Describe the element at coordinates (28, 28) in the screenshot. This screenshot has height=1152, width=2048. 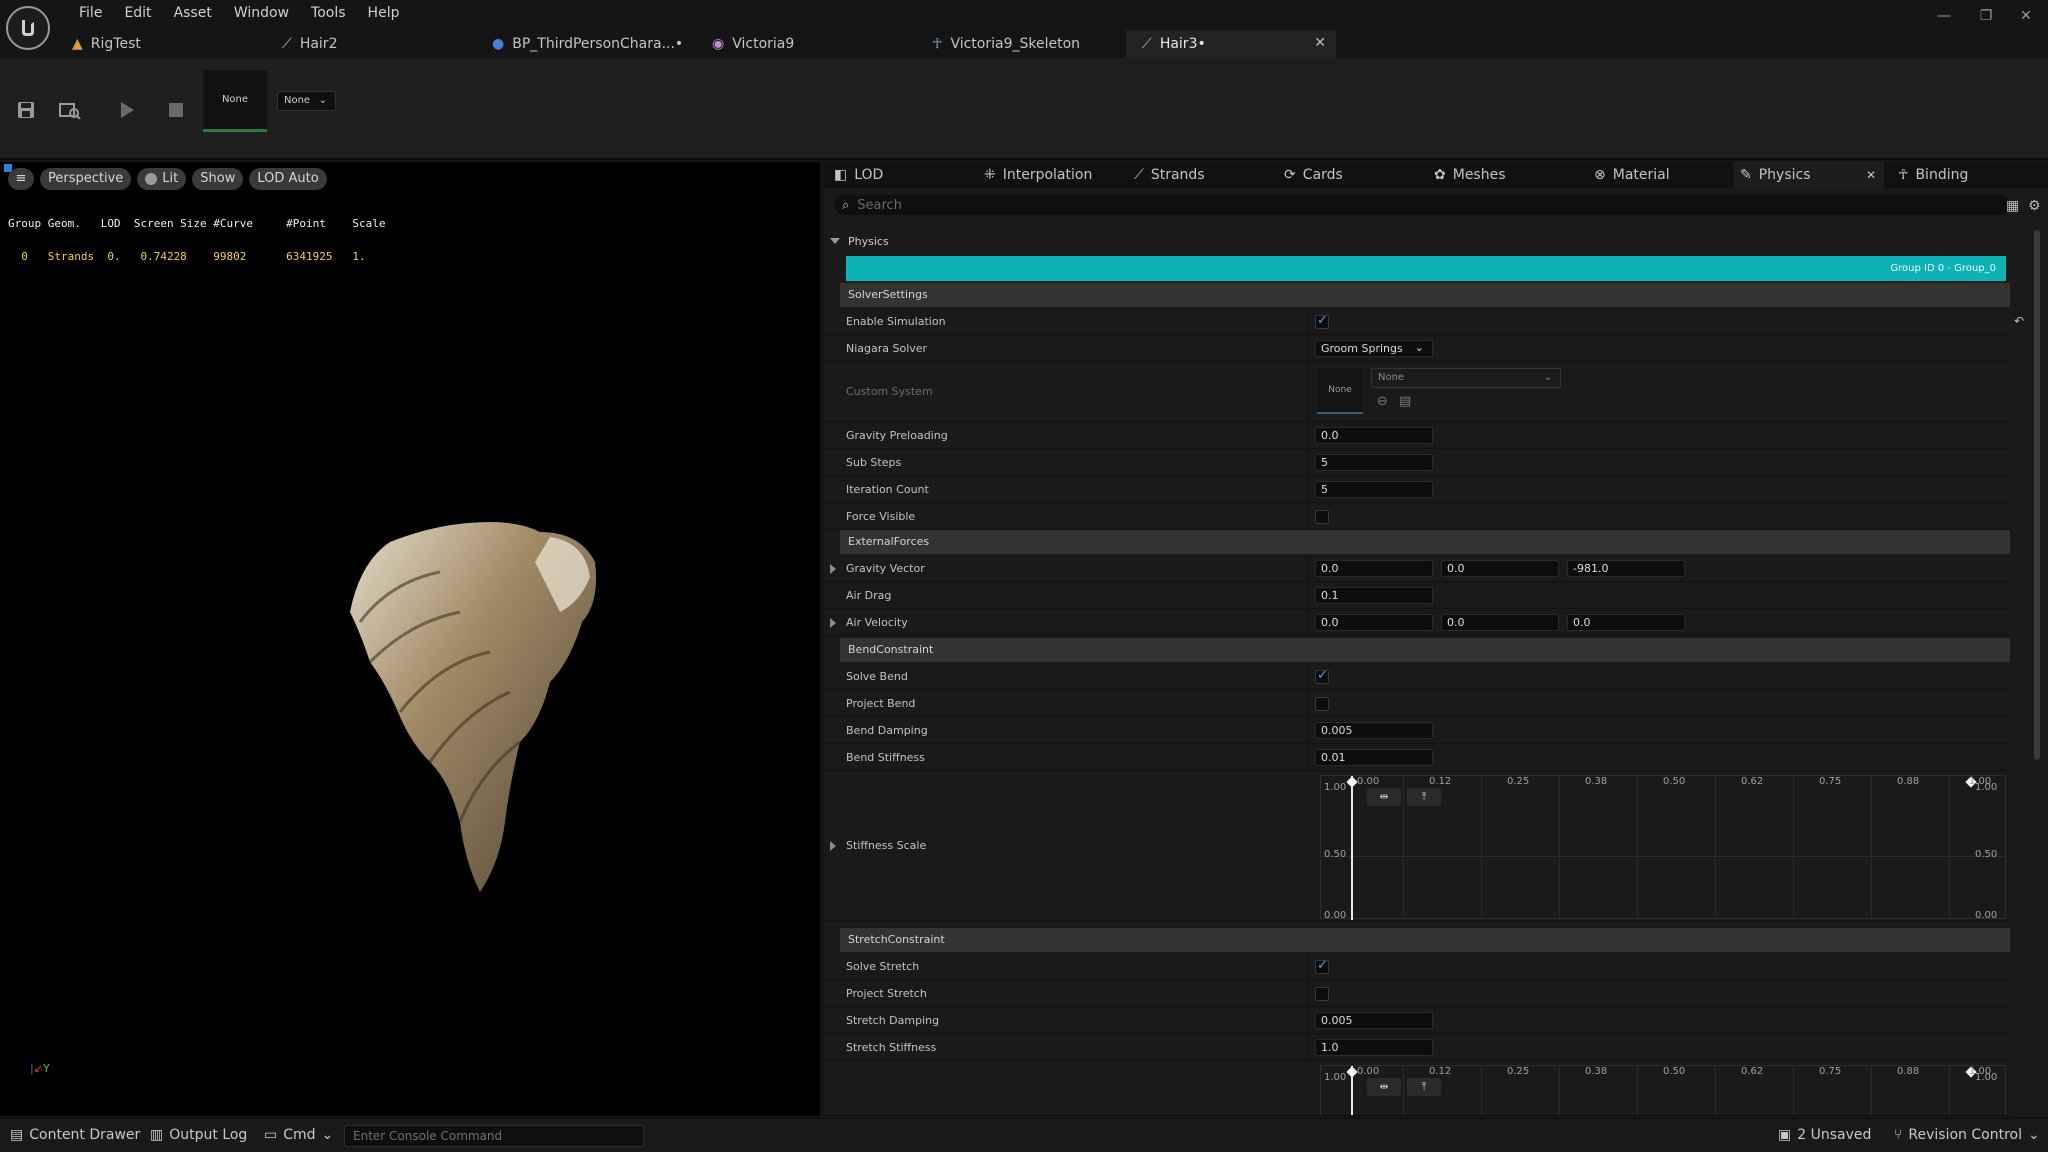
I see `unreal-logo-icon` at that location.